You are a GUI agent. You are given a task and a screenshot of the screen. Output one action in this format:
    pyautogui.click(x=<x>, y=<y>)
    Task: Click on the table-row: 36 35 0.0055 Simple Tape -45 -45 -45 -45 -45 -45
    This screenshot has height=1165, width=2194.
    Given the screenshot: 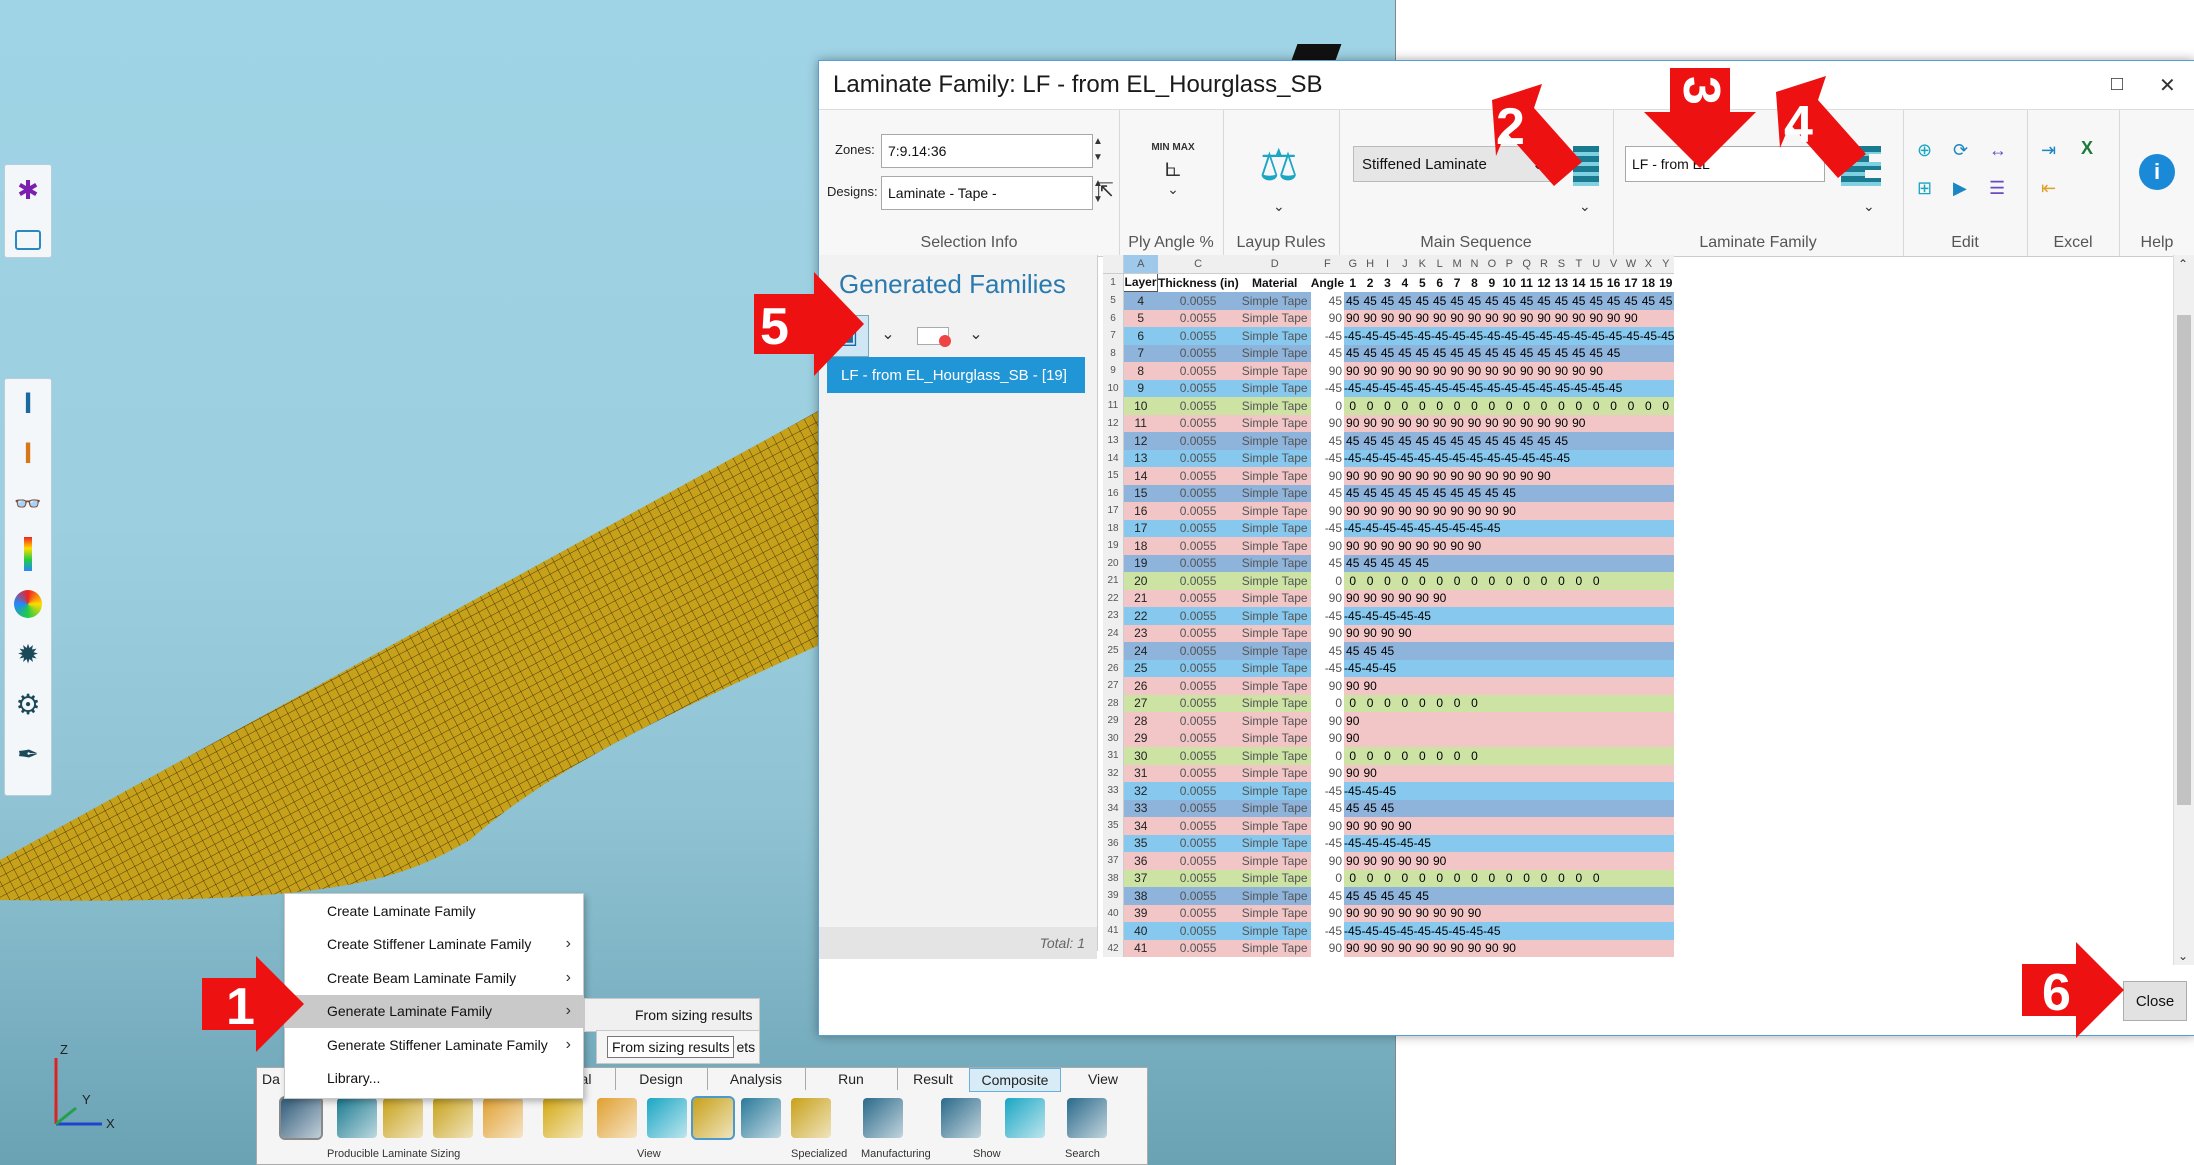 What is the action you would take?
    pyautogui.click(x=1389, y=843)
    